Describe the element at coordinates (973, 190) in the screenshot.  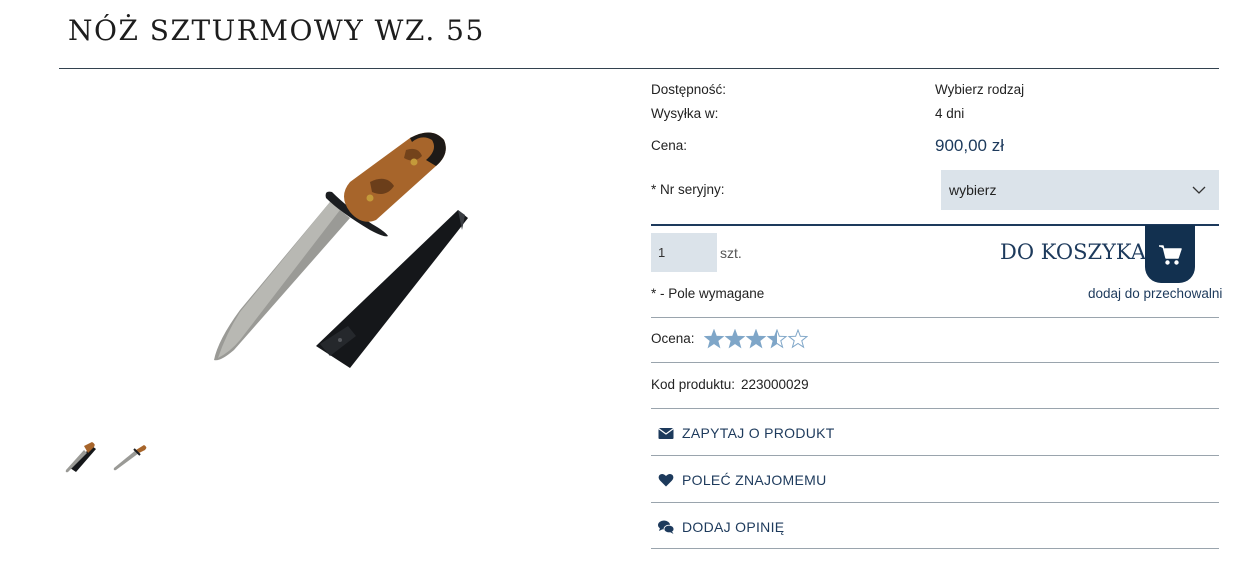
I see `serial-number-select-value: wybierz` at that location.